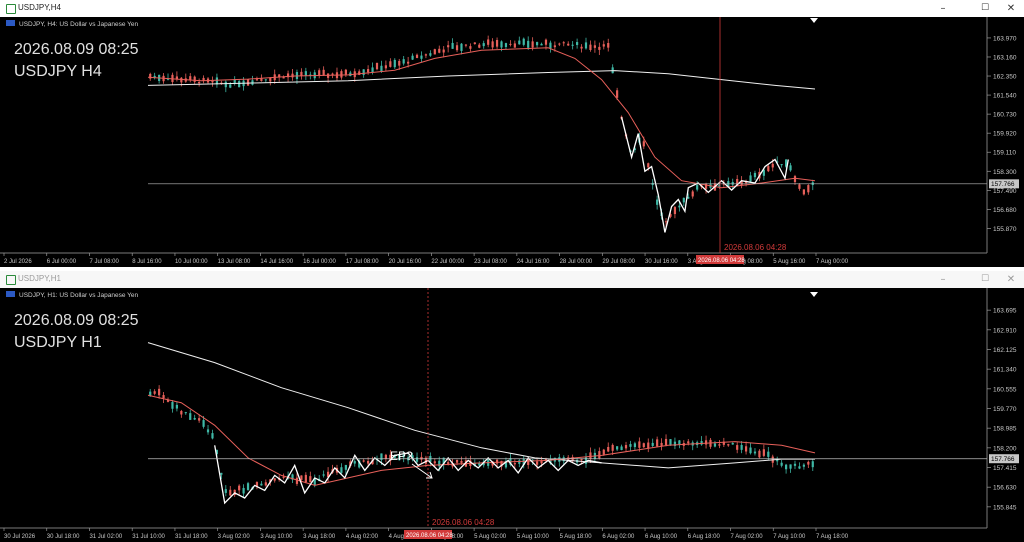  Describe the element at coordinates (512, 9) in the screenshot. I see `window-titlebar-h4: USDJPY,H4 – ☐ ✕` at that location.